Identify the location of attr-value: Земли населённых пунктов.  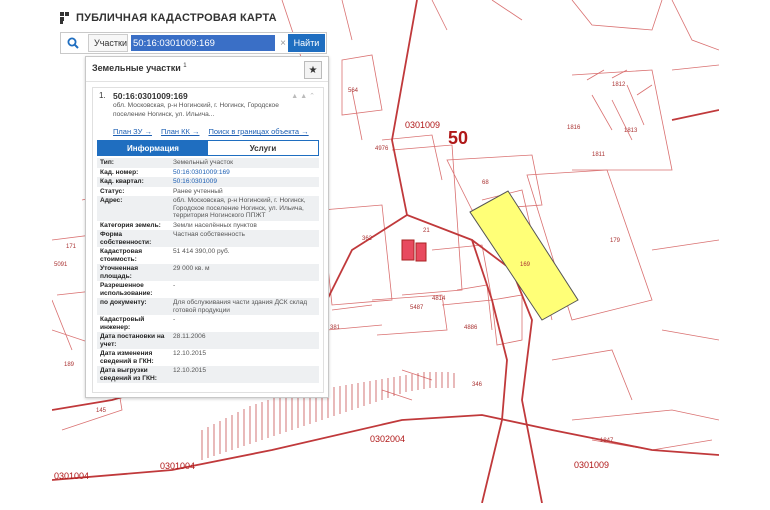
(215, 225).